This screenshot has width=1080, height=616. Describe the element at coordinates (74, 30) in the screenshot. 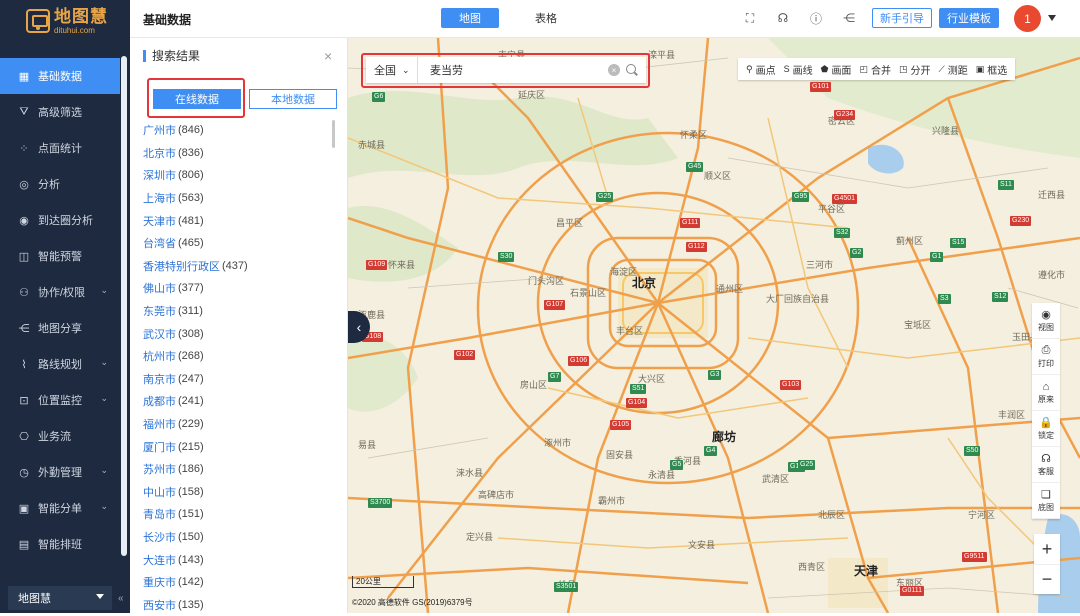

I see `logo-subtitle: dituhui.com` at that location.